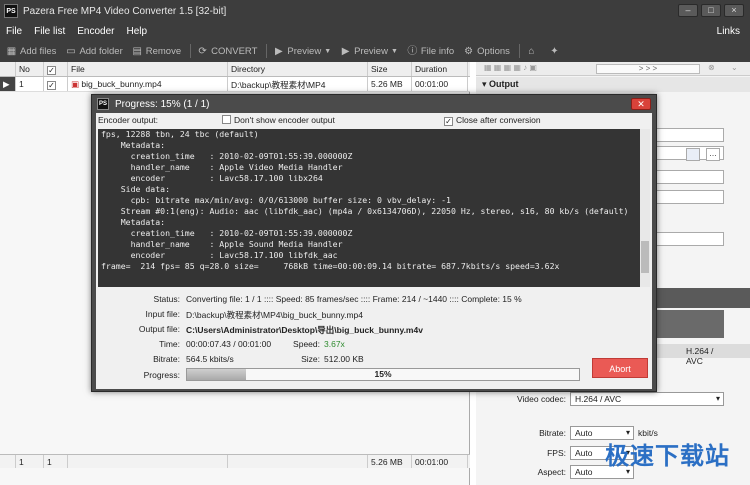 The image size is (750, 485). Describe the element at coordinates (510, 67) in the screenshot. I see `panel-icons: ▦ ▦ ▦ ▦ ♪ ▣` at that location.